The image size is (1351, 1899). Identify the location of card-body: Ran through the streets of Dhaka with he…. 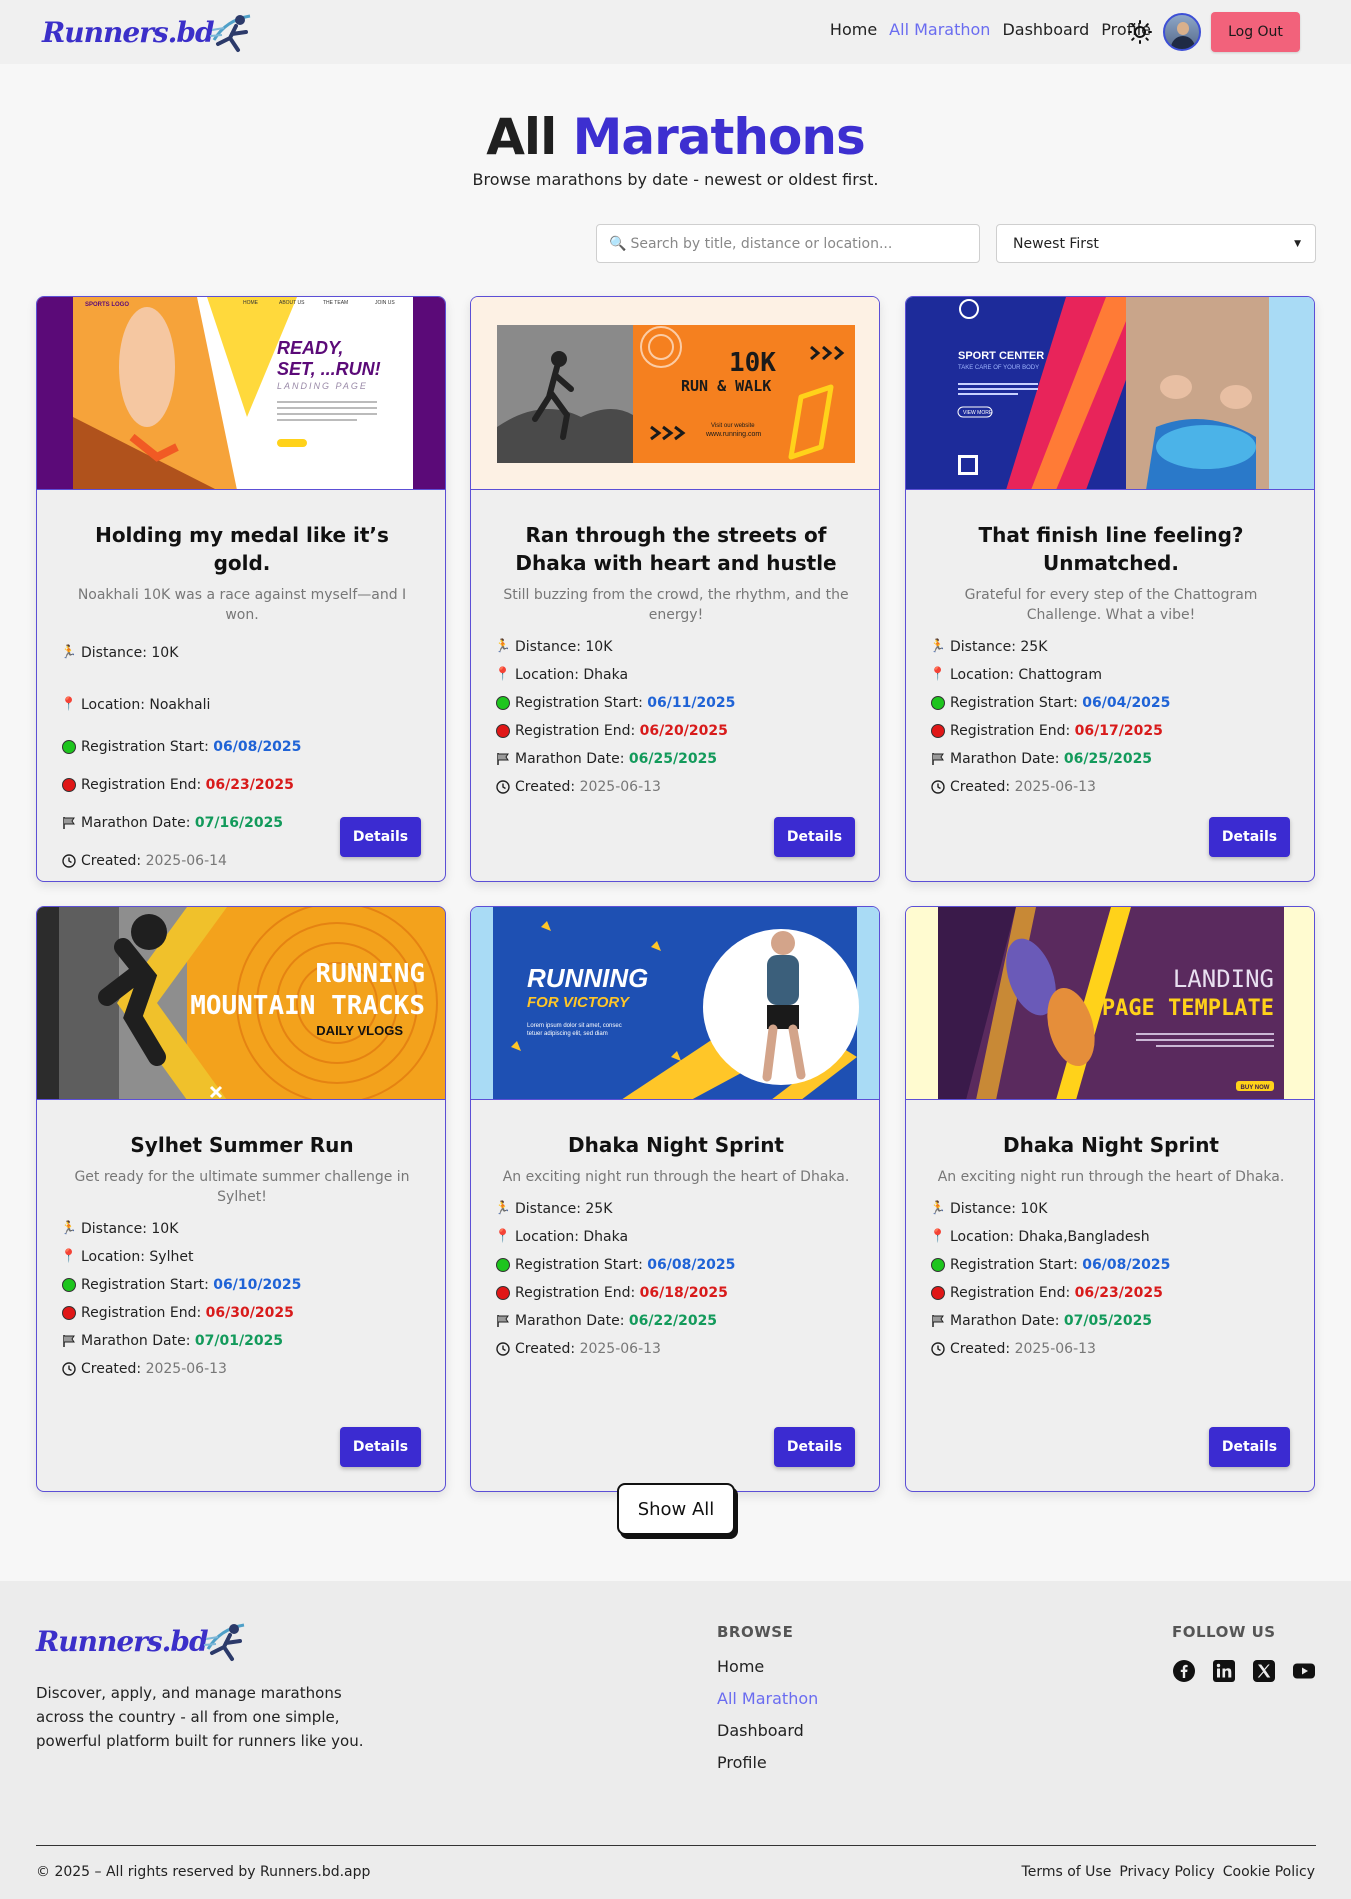
(675, 644).